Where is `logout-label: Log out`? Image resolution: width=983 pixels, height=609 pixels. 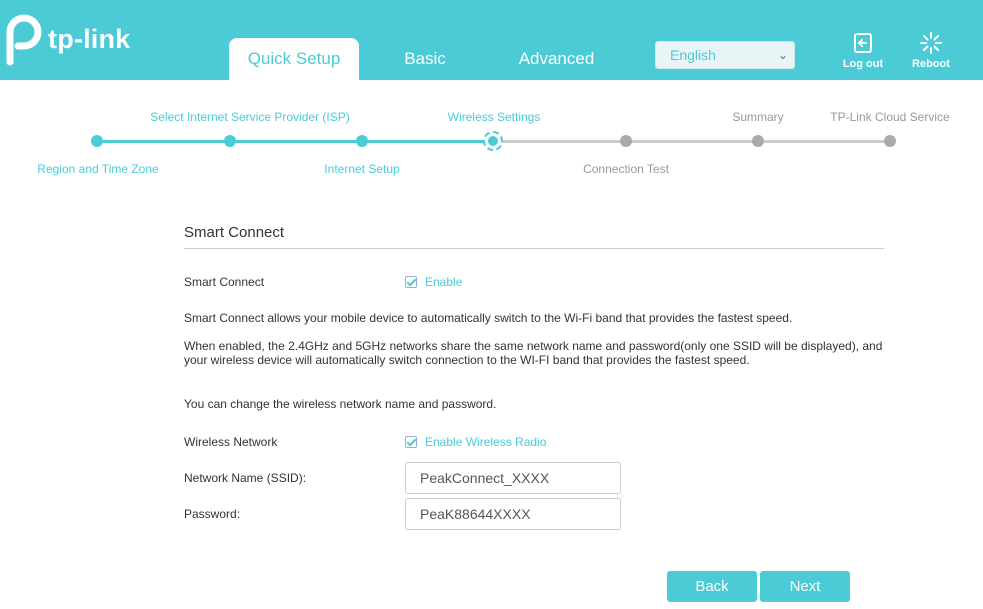 logout-label: Log out is located at coordinates (863, 64).